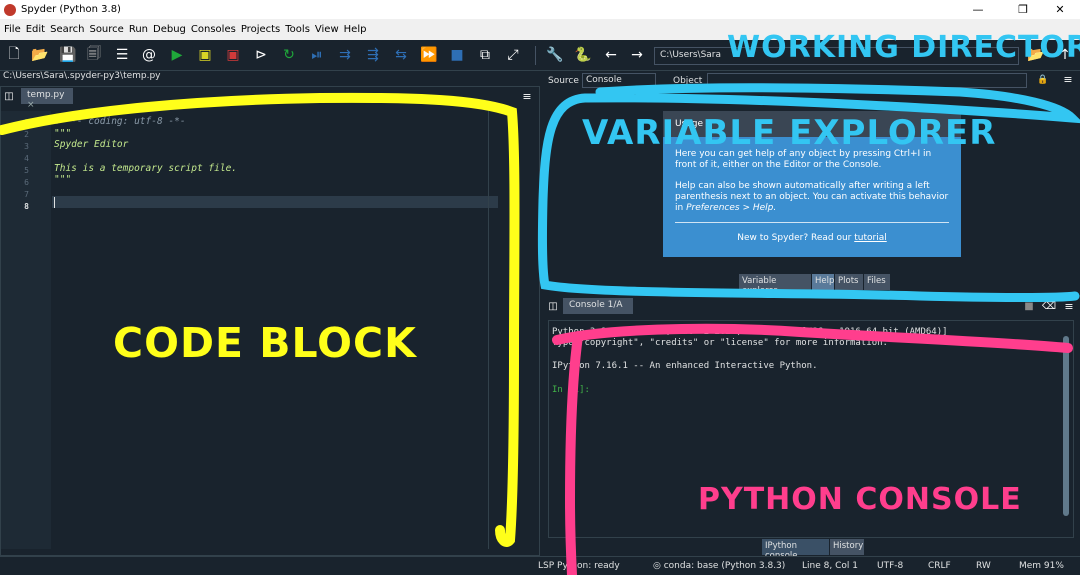  Describe the element at coordinates (903, 47) in the screenshot. I see `annotation-working-directory: WORKING DIRECTORY` at that location.